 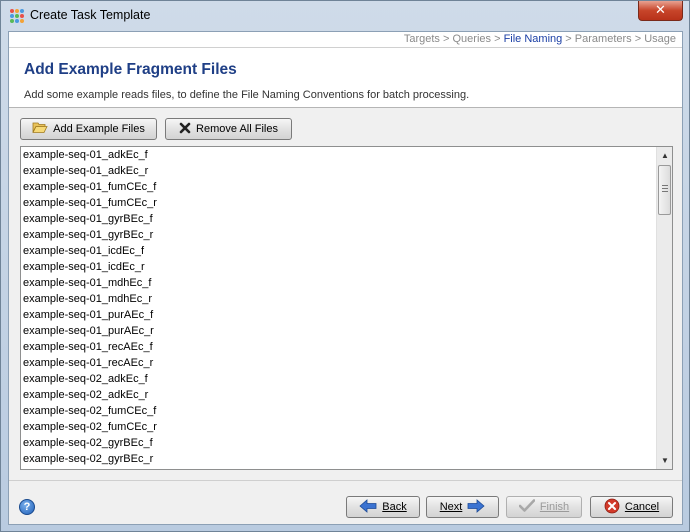 I want to click on list-item: example-seq-02_gyrBEc_f, so click(x=339, y=443).